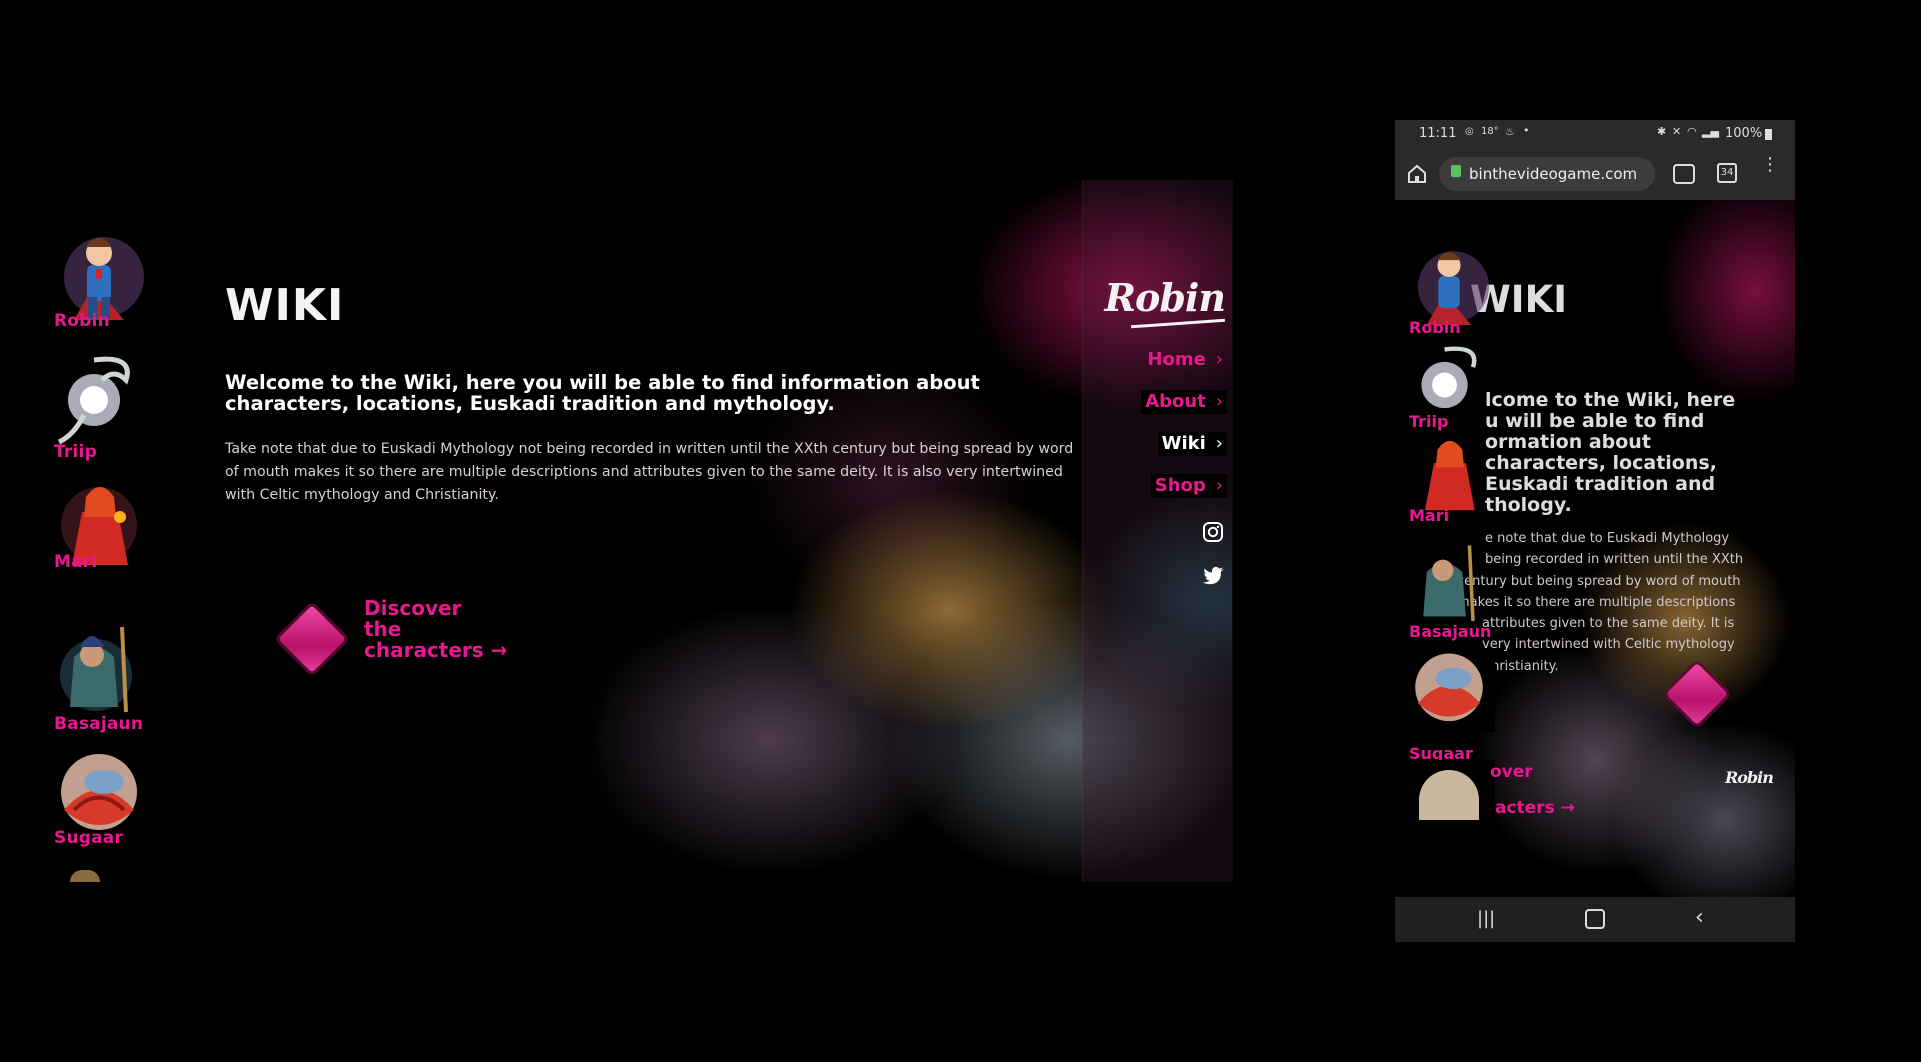 This screenshot has width=1921, height=1062. Describe the element at coordinates (1768, 134) in the screenshot. I see `battery-icon` at that location.